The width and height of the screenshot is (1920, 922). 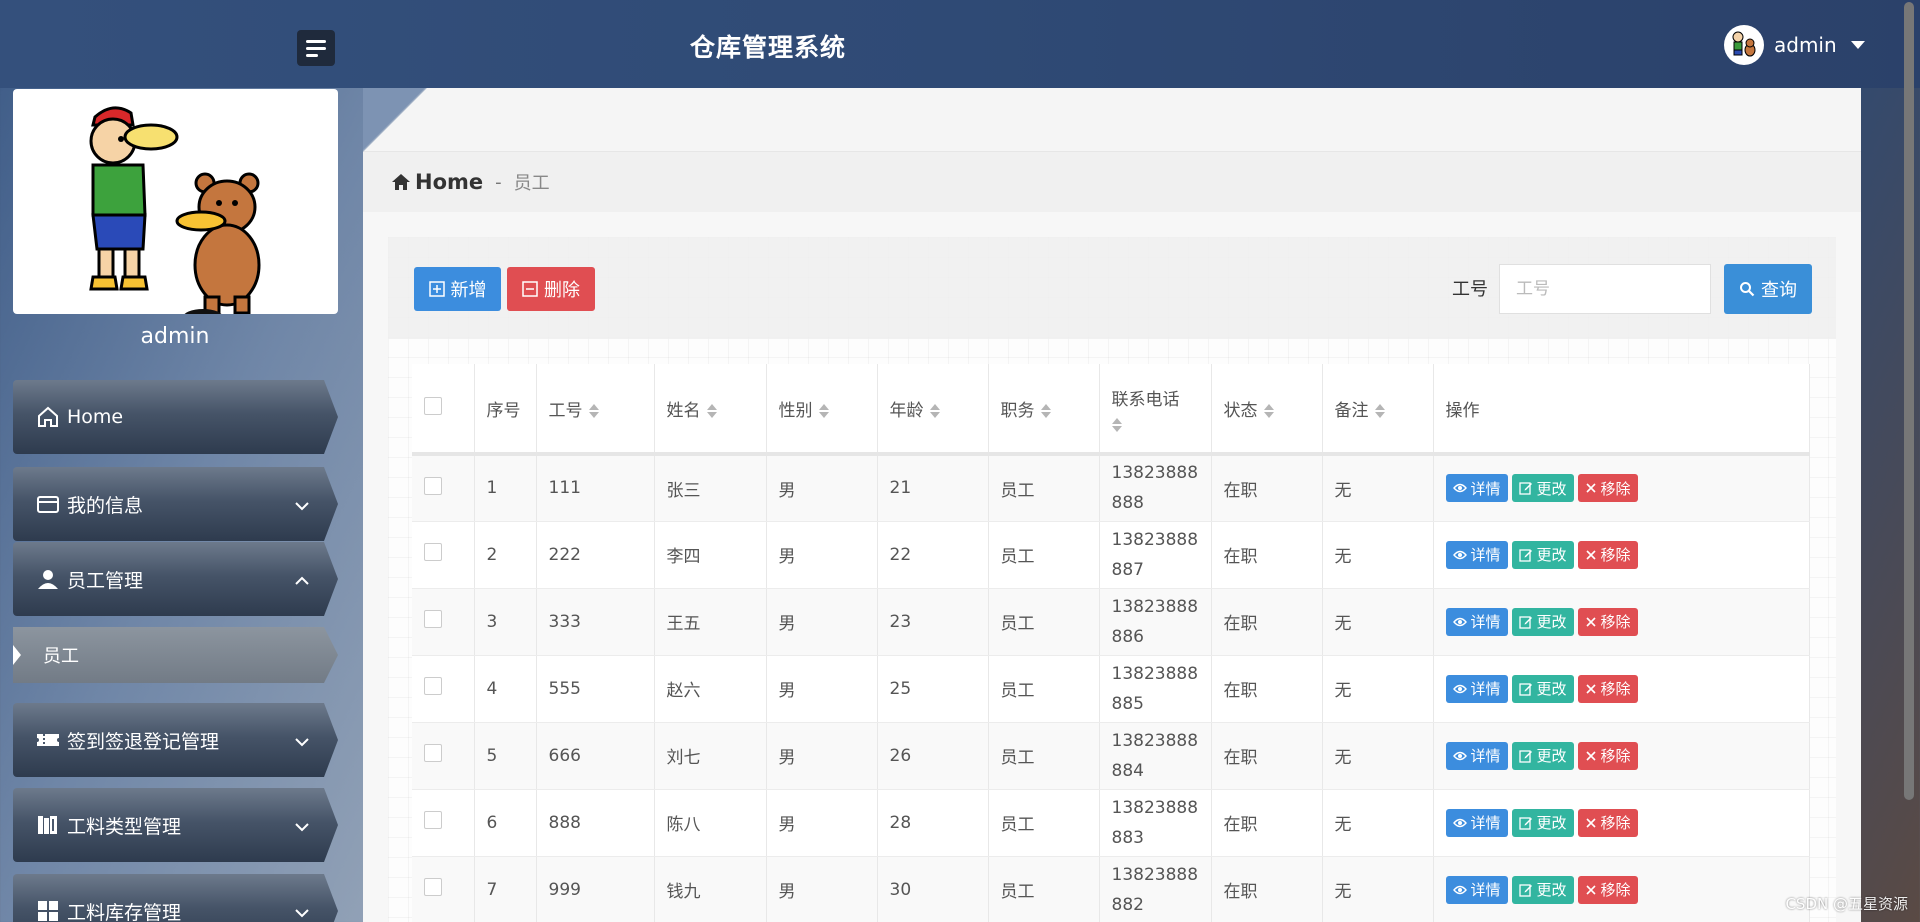 I want to click on search-button: 查询, so click(x=1768, y=289).